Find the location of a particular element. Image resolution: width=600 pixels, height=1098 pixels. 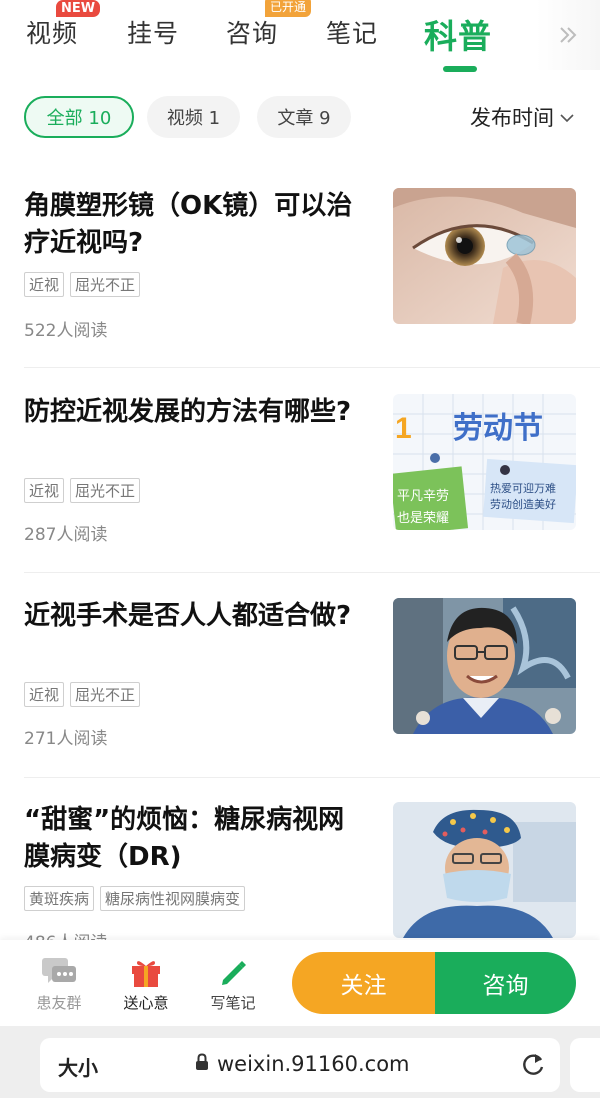

patient-group-button: 患友群 is located at coordinates (59, 983).